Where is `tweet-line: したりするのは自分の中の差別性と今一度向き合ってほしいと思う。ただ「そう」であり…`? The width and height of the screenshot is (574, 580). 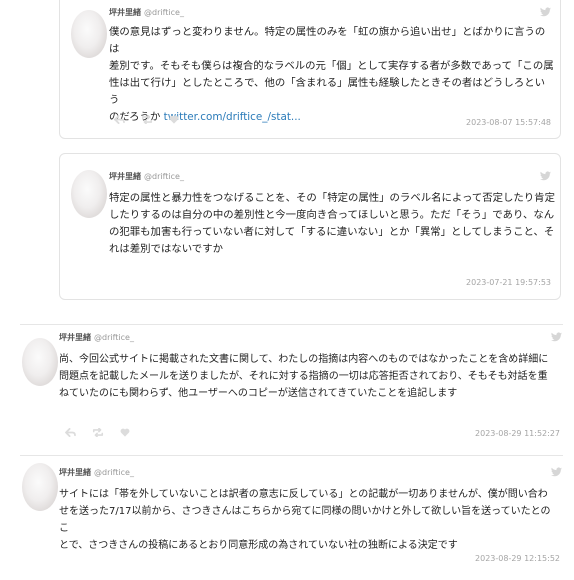 tweet-line: したりするのは自分の中の差別性と今一度向き合ってほしいと思う。ただ「そう」であり… is located at coordinates (332, 215).